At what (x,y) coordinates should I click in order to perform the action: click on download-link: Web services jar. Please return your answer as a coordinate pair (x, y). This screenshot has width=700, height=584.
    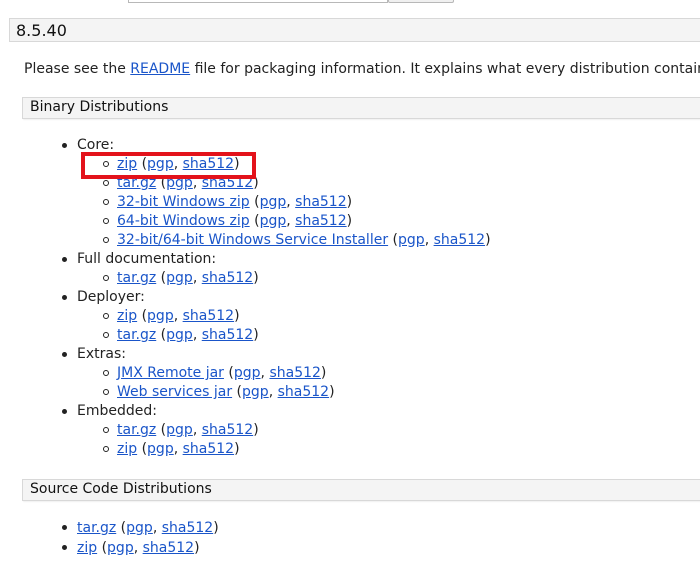
    Looking at the image, I should click on (174, 392).